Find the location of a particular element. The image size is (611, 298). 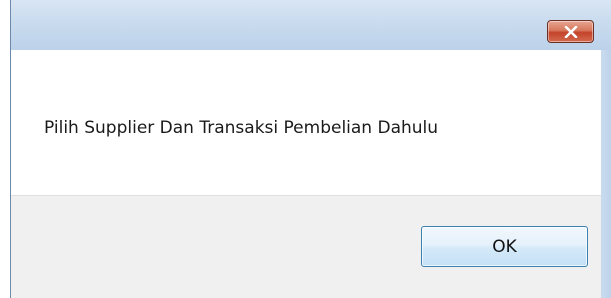

close-button is located at coordinates (570, 31).